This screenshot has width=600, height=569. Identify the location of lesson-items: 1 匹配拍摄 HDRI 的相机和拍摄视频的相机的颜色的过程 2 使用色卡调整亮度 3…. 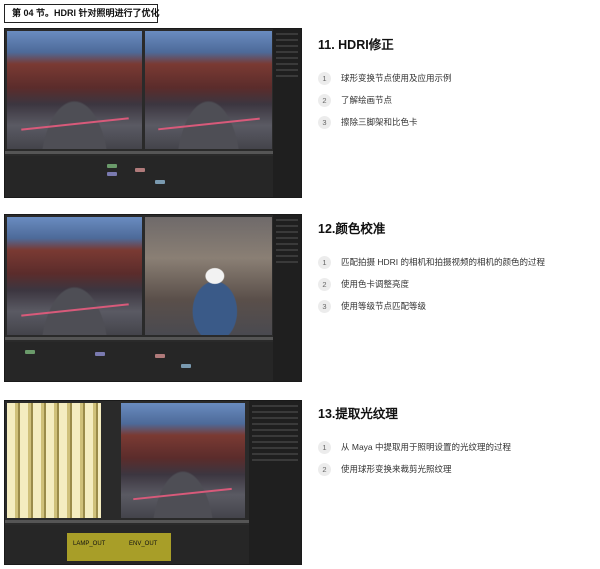
(458, 284).